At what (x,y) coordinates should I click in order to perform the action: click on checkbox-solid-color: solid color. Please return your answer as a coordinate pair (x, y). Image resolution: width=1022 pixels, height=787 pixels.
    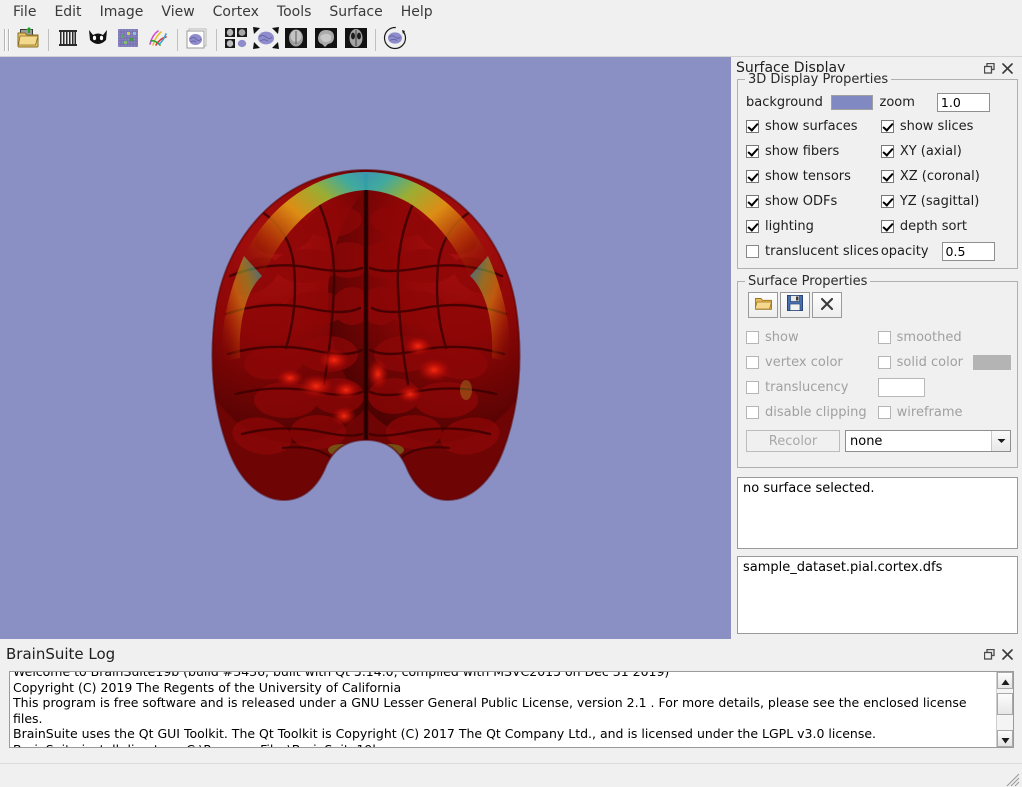
    Looking at the image, I should click on (944, 362).